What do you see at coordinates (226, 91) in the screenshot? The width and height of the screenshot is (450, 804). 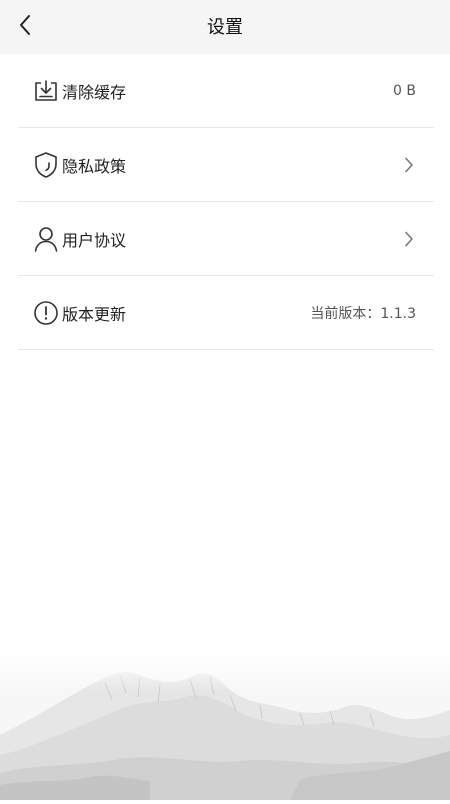 I see `clear-cache-row: 清除缓存 0 B` at bounding box center [226, 91].